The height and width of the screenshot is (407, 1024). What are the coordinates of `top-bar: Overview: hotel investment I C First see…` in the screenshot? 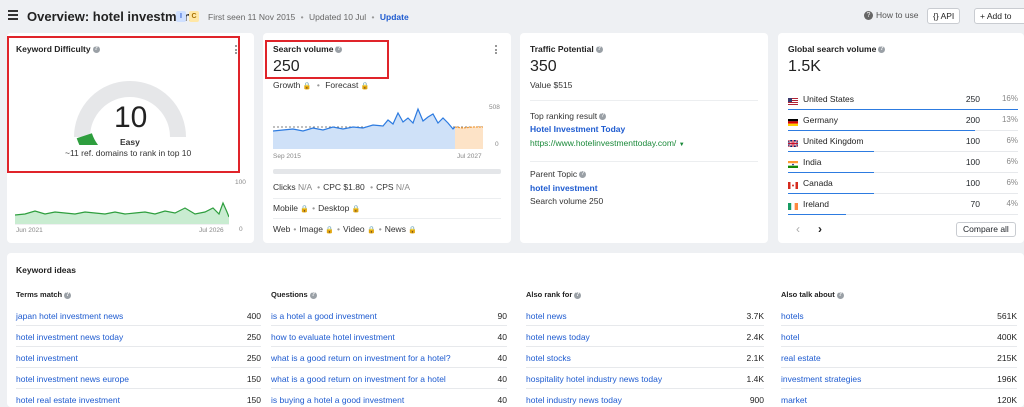 It's located at (512, 16).